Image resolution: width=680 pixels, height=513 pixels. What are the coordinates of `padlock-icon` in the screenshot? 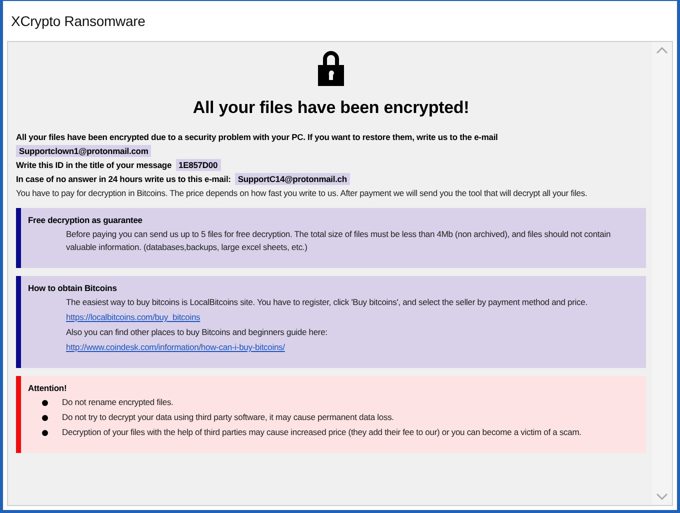 It's located at (331, 68).